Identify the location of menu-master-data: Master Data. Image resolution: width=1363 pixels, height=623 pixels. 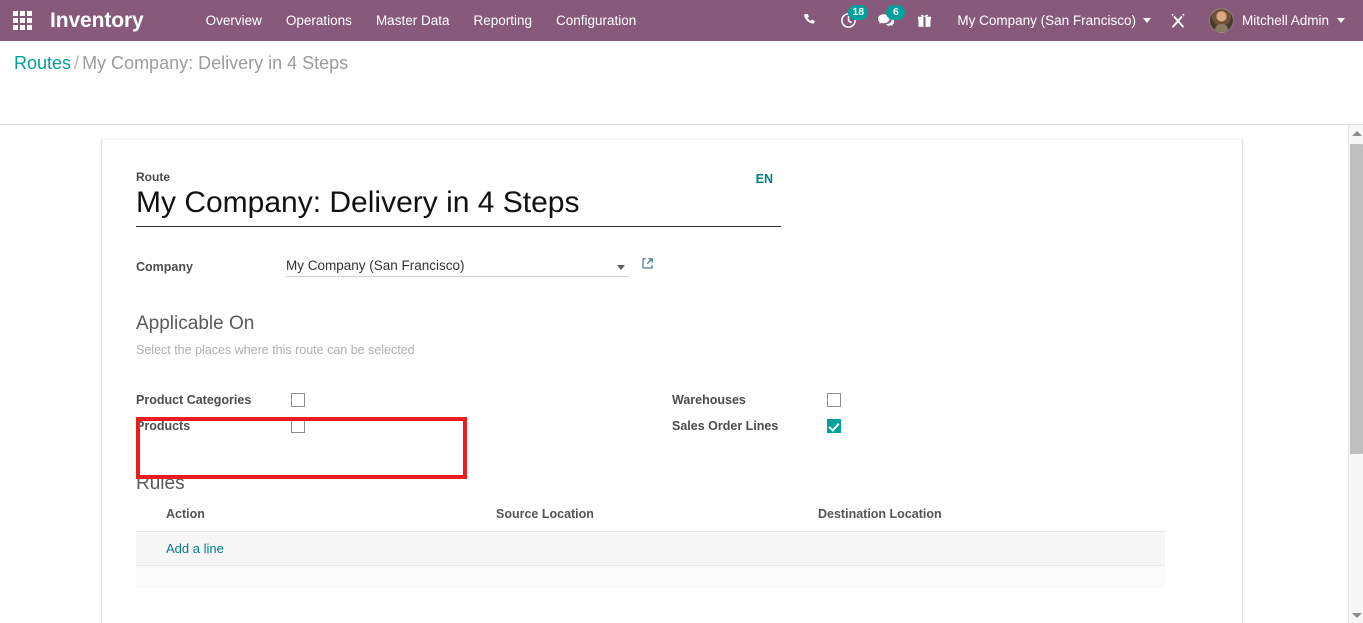
(413, 20).